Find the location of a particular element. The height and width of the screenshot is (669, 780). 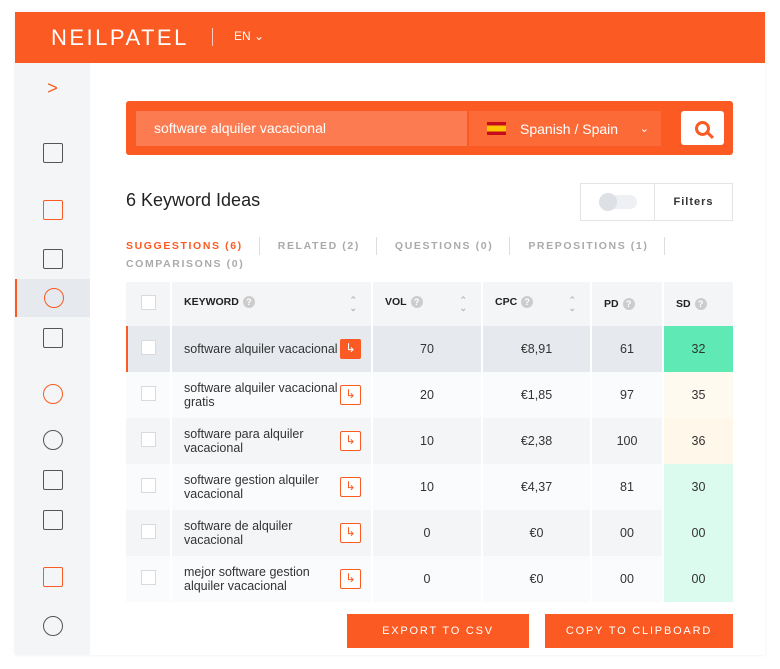

filters-button: Filters is located at coordinates (693, 202).